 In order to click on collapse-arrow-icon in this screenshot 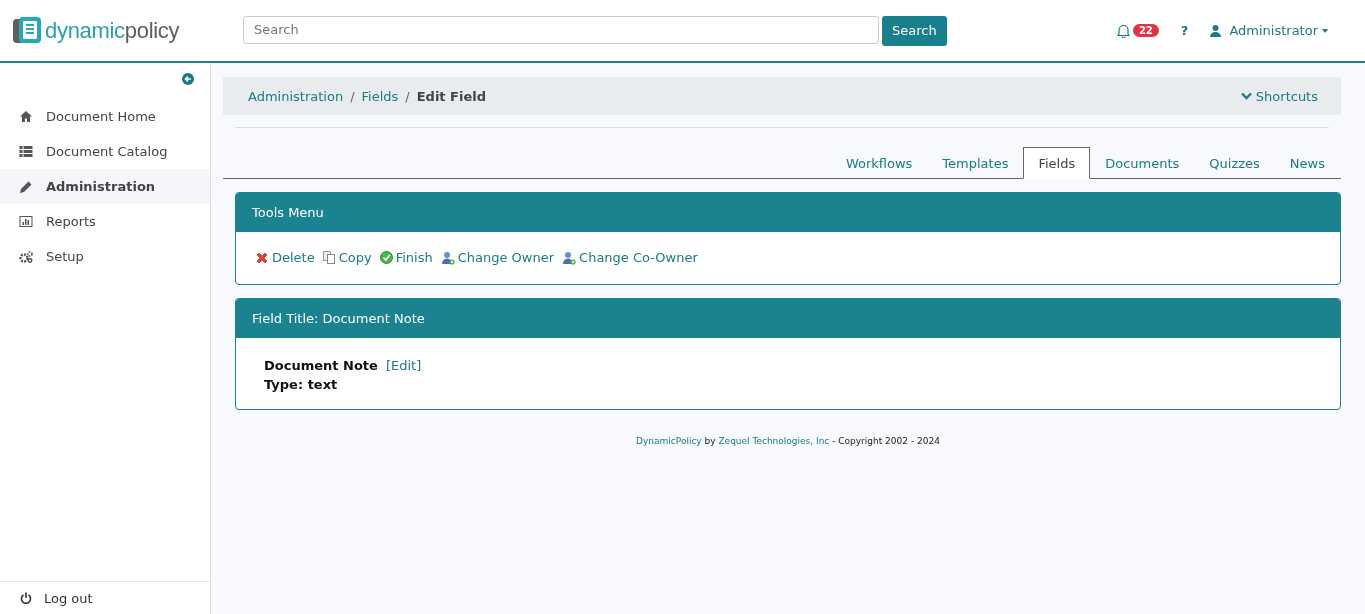, I will do `click(188, 79)`.